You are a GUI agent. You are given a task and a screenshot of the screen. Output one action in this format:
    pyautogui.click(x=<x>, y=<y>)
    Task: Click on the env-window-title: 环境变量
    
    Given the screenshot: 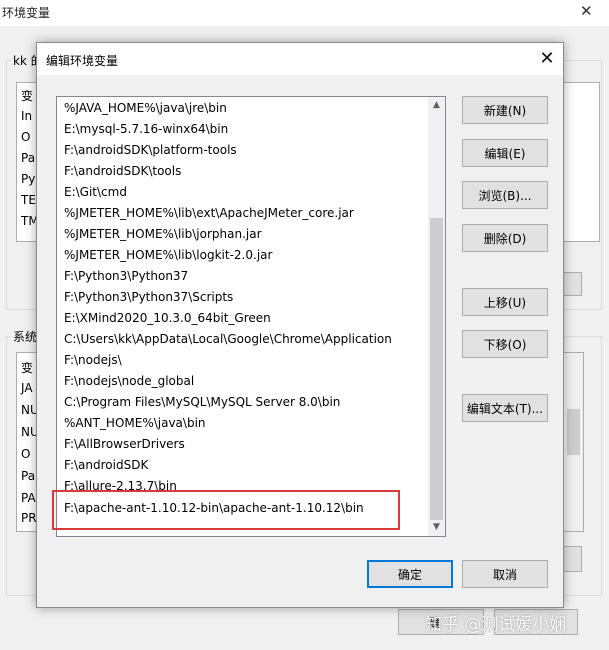 What is the action you would take?
    pyautogui.click(x=26, y=13)
    